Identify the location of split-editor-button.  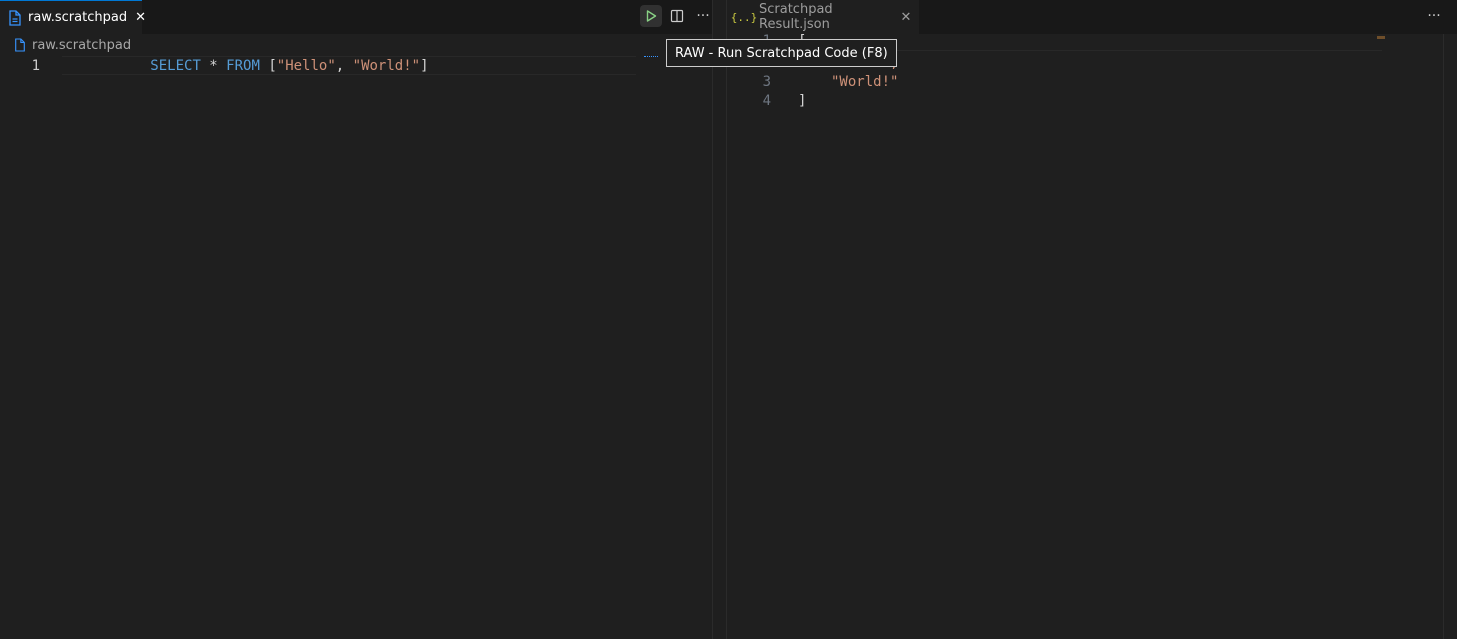
(677, 16).